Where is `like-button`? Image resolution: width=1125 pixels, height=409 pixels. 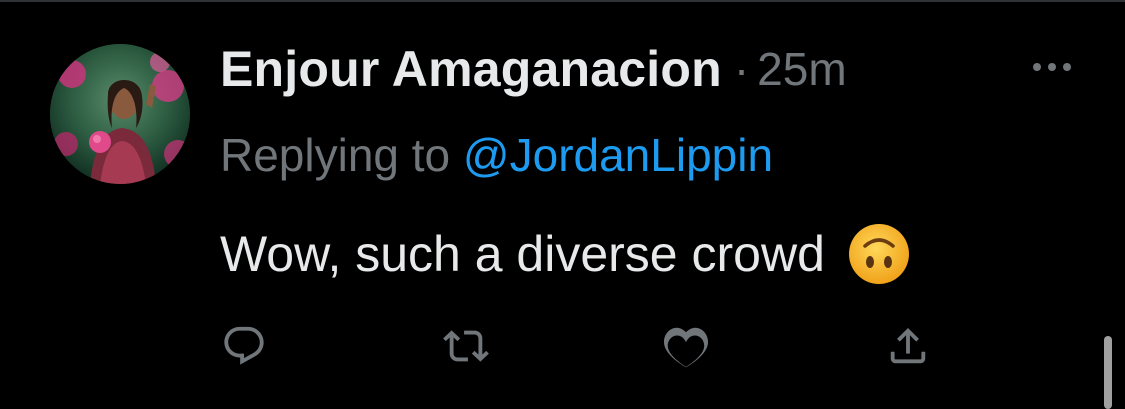 like-button is located at coordinates (686, 346).